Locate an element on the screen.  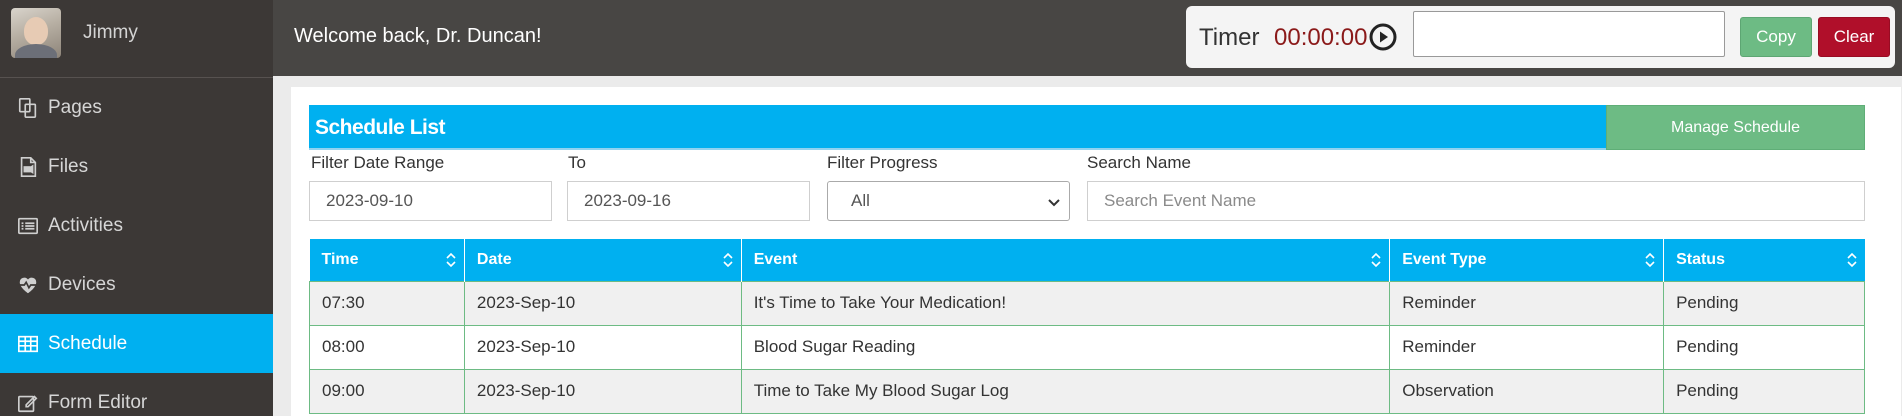
page-title: Schedule List is located at coordinates (380, 127).